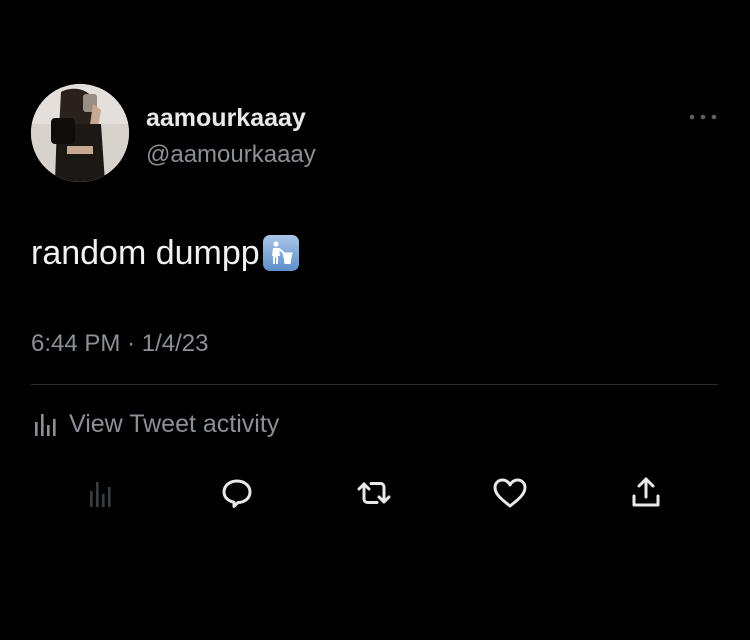 This screenshot has height=640, width=750. I want to click on tweet-time: 6:44 PM, so click(76, 343).